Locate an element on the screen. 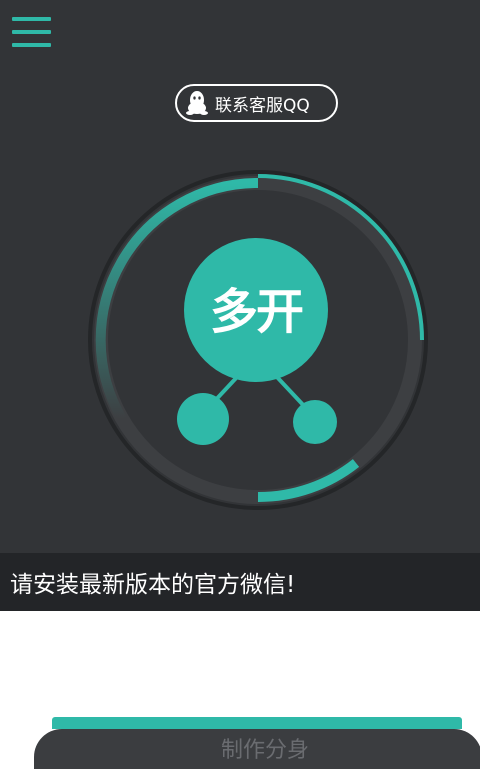 This screenshot has height=769, width=480. contact-support-label: 联系客服QQ is located at coordinates (262, 105).